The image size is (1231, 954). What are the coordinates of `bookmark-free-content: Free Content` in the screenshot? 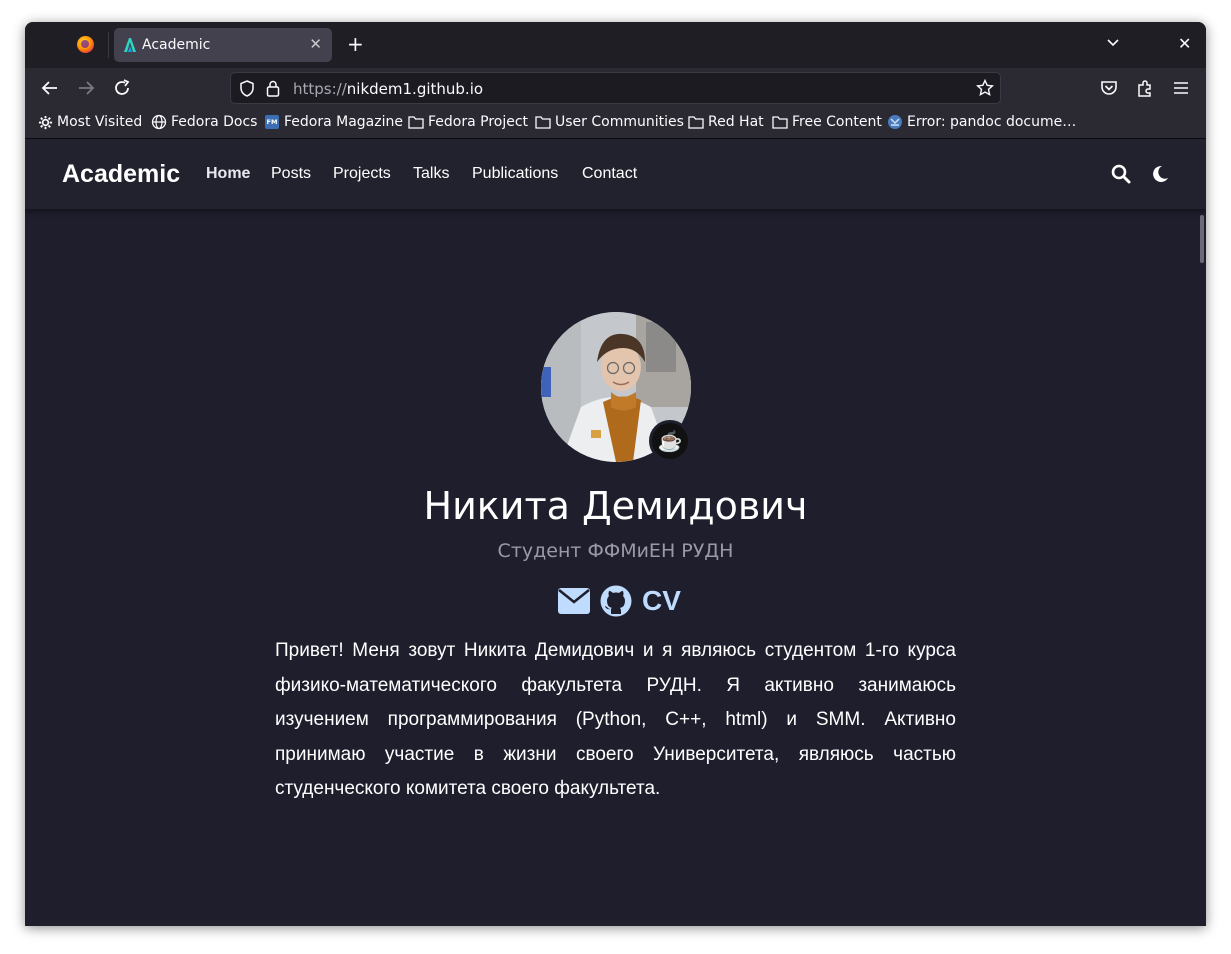 It's located at (827, 122).